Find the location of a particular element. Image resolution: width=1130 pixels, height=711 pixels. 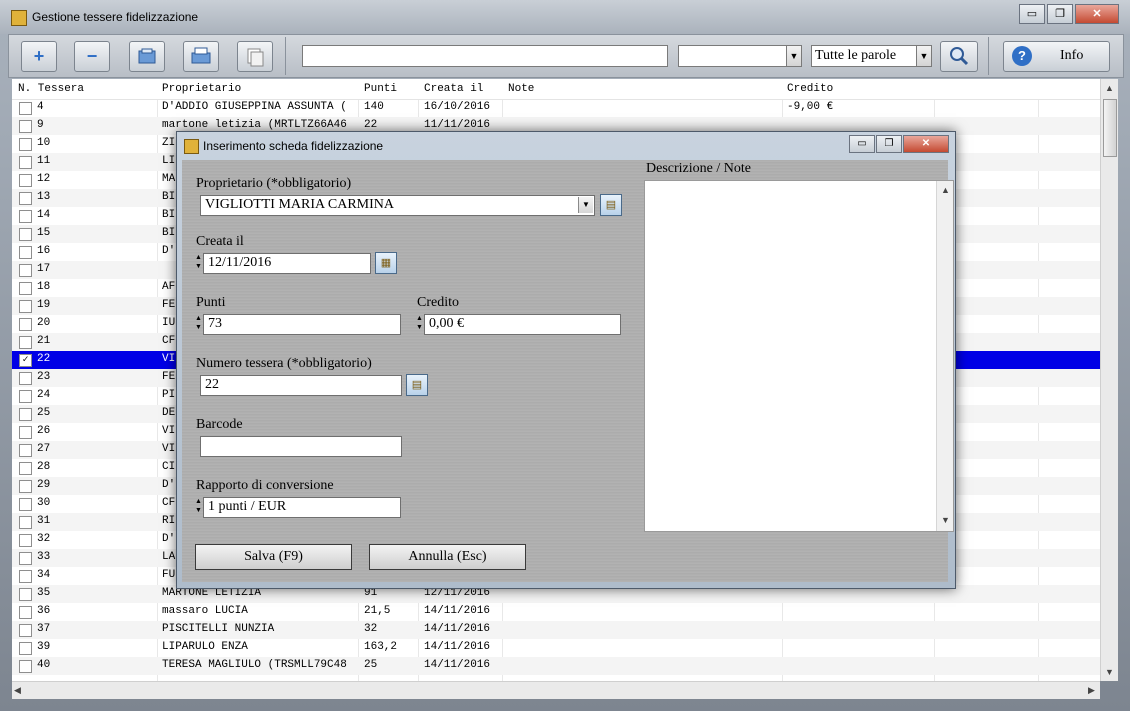

card-number-input: 22 is located at coordinates (301, 385).